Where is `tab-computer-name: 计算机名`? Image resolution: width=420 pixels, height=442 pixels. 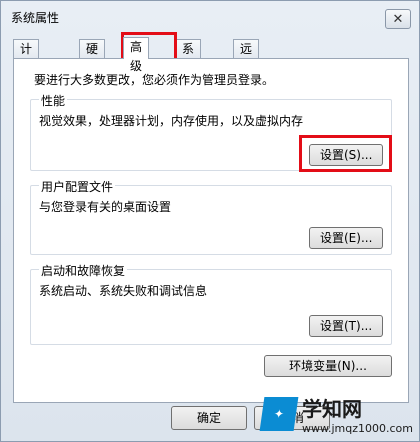 tab-computer-name: 计算机名 is located at coordinates (26, 76).